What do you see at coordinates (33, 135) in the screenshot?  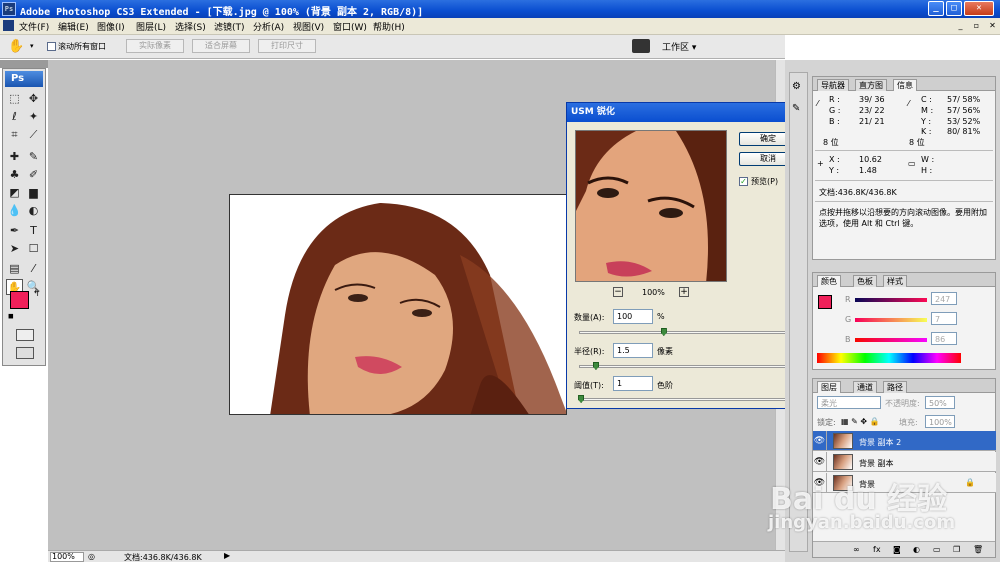 I see `slice-tool-icon: ⟋` at bounding box center [33, 135].